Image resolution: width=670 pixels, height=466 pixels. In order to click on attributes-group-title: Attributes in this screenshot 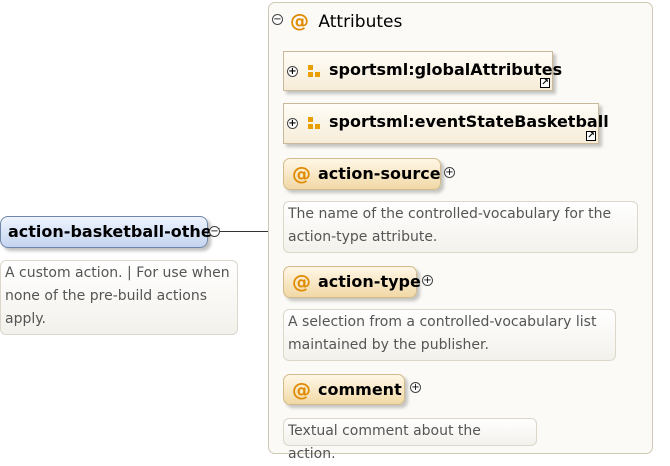, I will do `click(360, 22)`.